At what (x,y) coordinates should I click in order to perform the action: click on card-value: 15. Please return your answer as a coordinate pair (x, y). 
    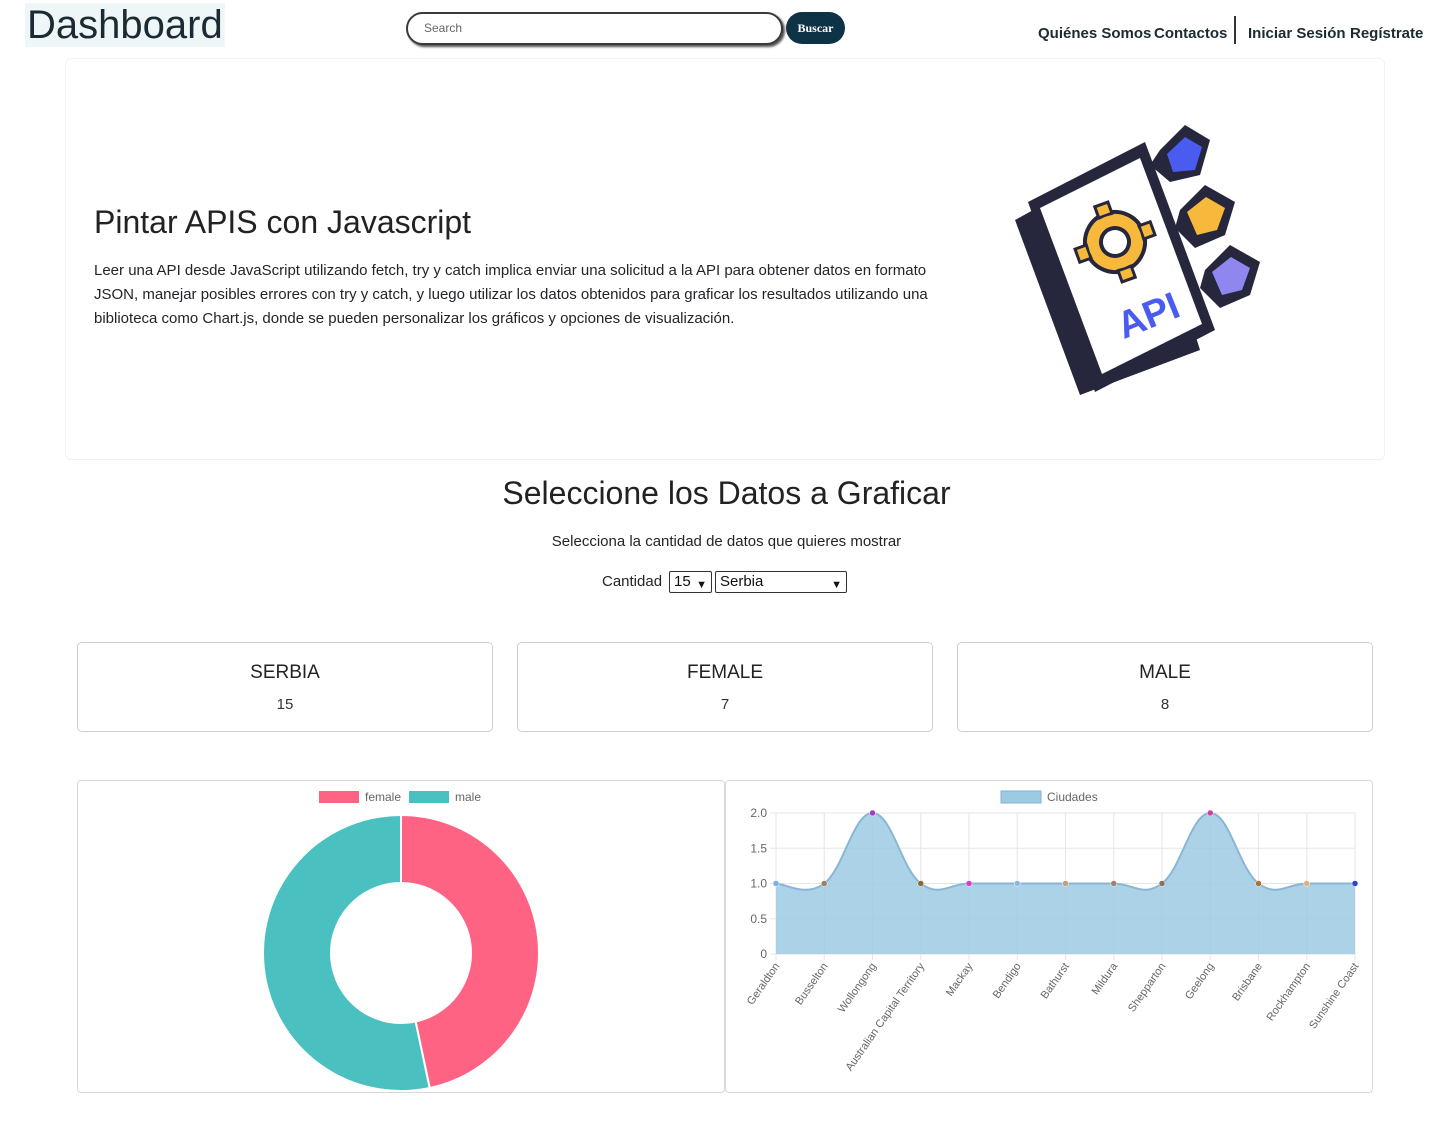
    Looking at the image, I should click on (285, 704).